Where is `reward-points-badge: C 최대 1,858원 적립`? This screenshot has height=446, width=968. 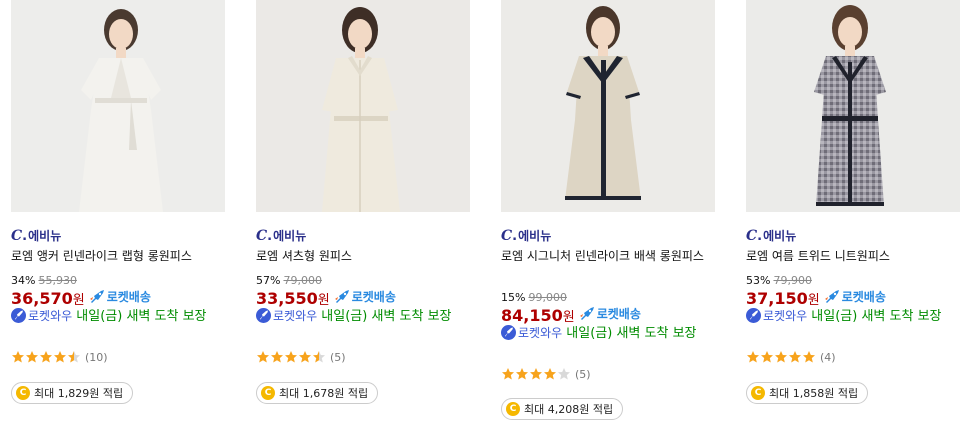
reward-points-badge: C 최대 1,858원 적립 is located at coordinates (807, 393).